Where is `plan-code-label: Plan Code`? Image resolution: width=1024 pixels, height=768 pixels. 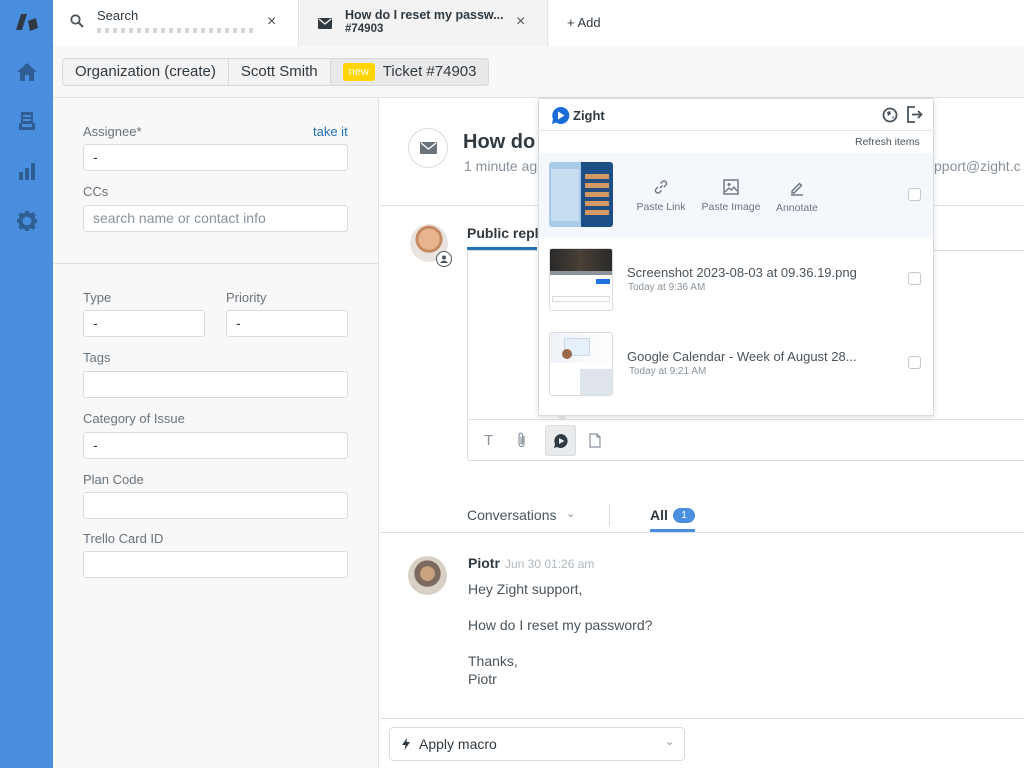
plan-code-label: Plan Code is located at coordinates (113, 479).